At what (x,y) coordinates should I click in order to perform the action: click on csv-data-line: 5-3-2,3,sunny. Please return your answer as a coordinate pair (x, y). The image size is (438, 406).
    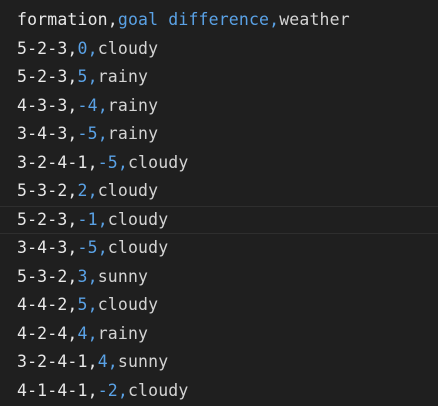
    Looking at the image, I should click on (219, 277).